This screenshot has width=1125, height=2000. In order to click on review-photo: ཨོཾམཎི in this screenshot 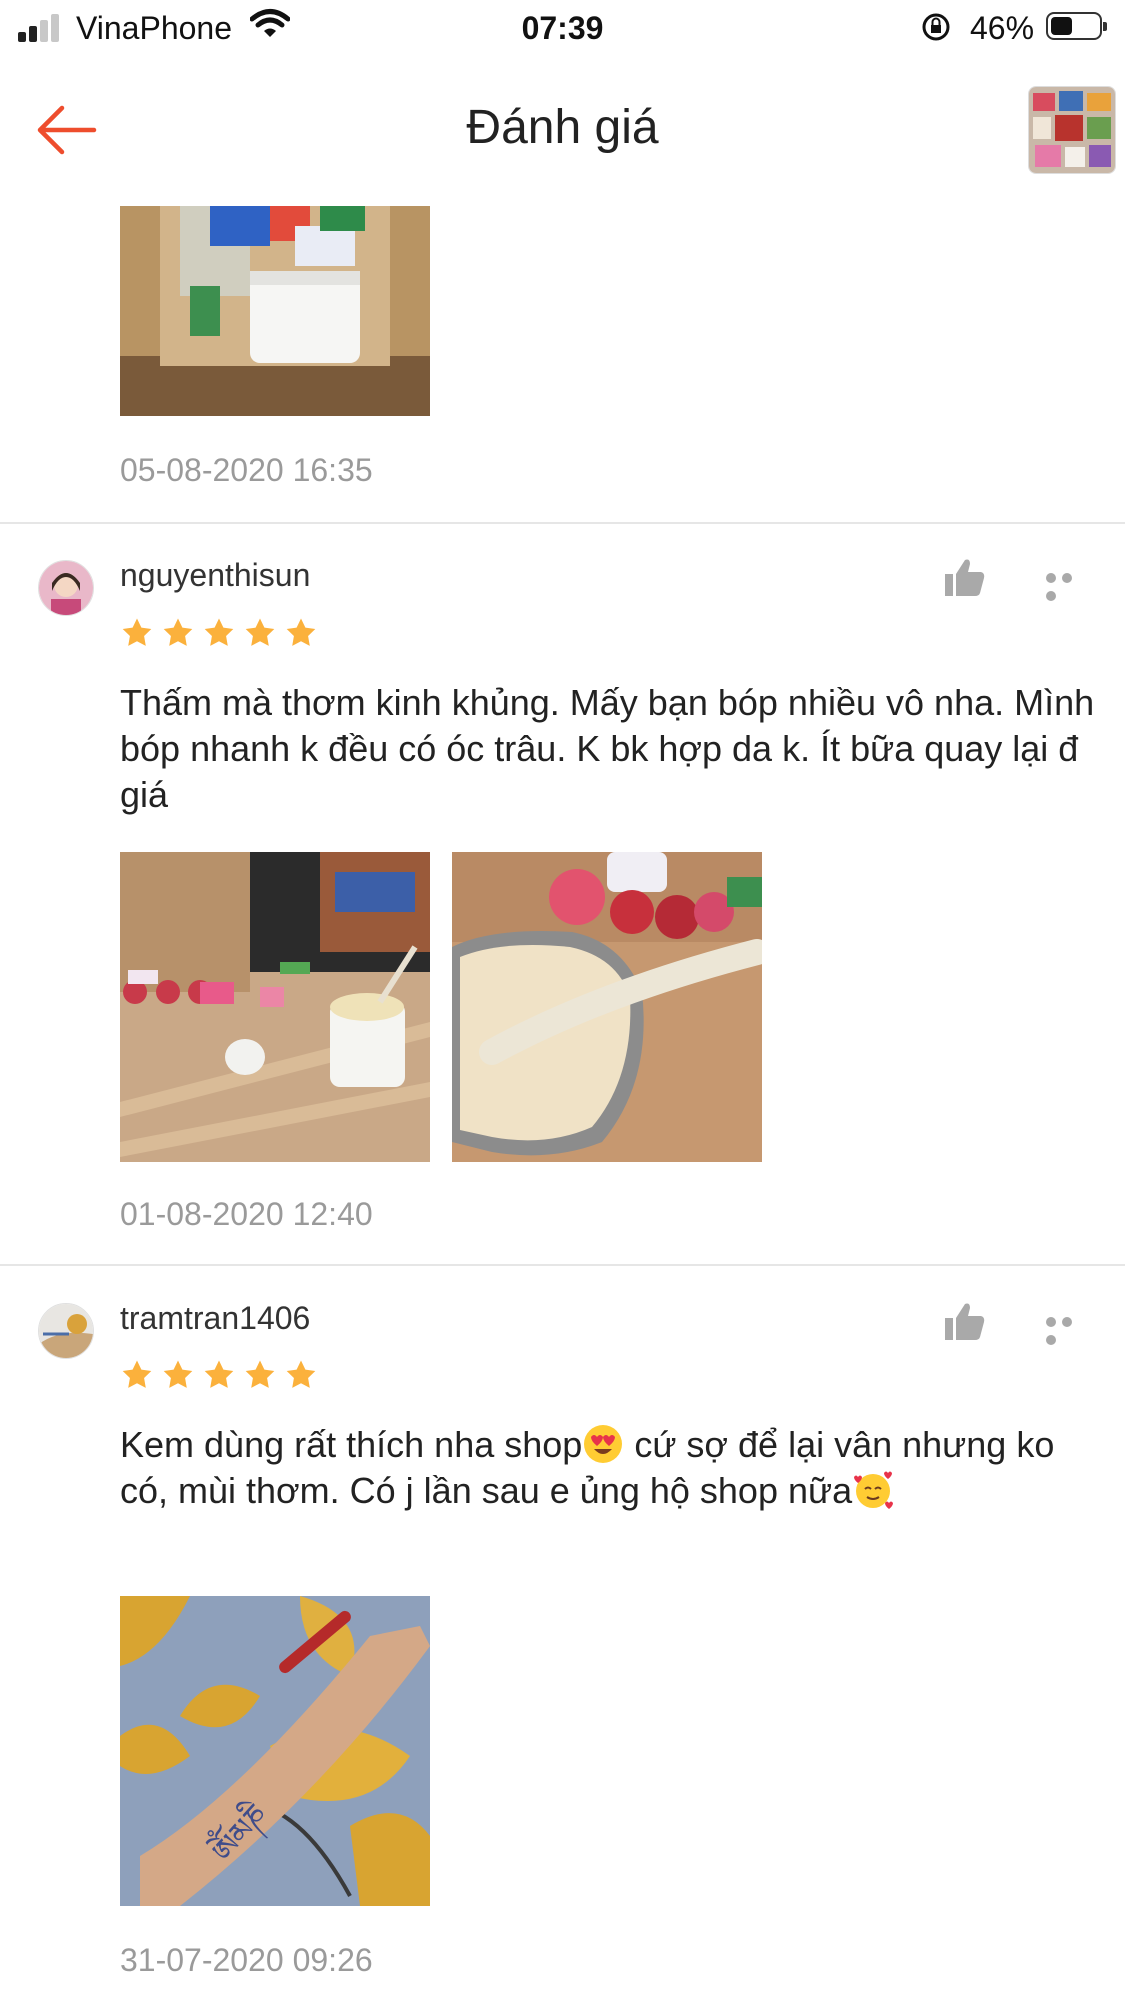, I will do `click(275, 1751)`.